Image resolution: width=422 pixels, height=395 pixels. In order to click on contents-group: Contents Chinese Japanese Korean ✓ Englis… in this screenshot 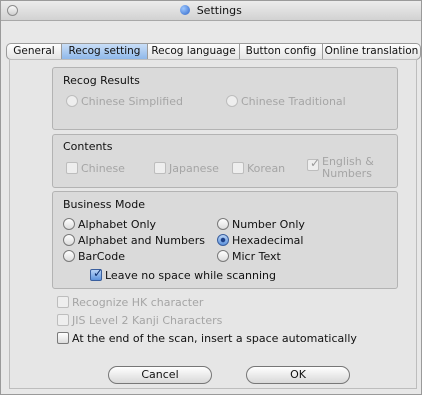, I will do `click(225, 161)`.